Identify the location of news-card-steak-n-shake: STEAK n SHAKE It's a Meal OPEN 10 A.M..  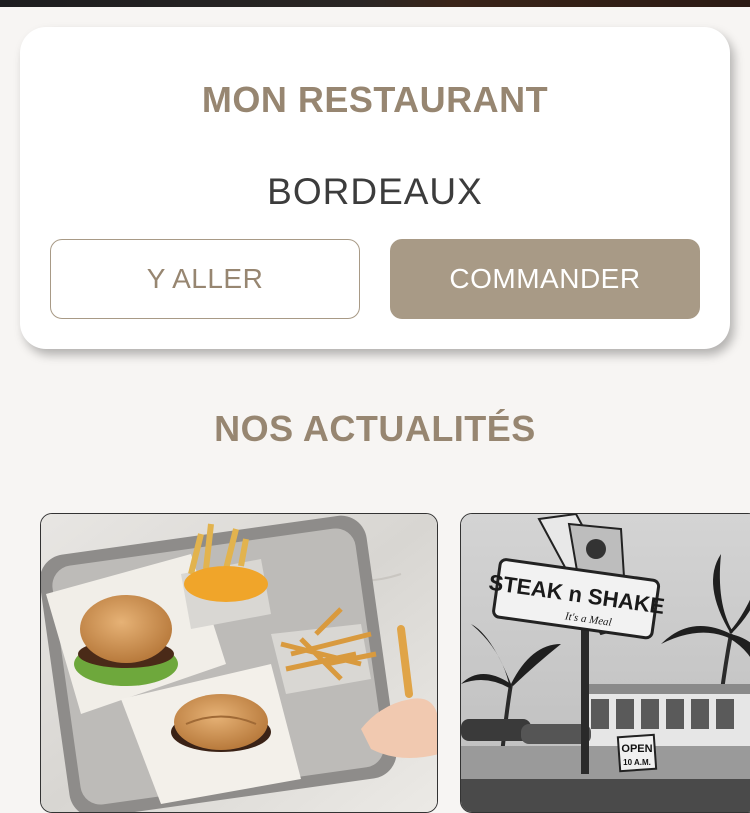
(605, 663).